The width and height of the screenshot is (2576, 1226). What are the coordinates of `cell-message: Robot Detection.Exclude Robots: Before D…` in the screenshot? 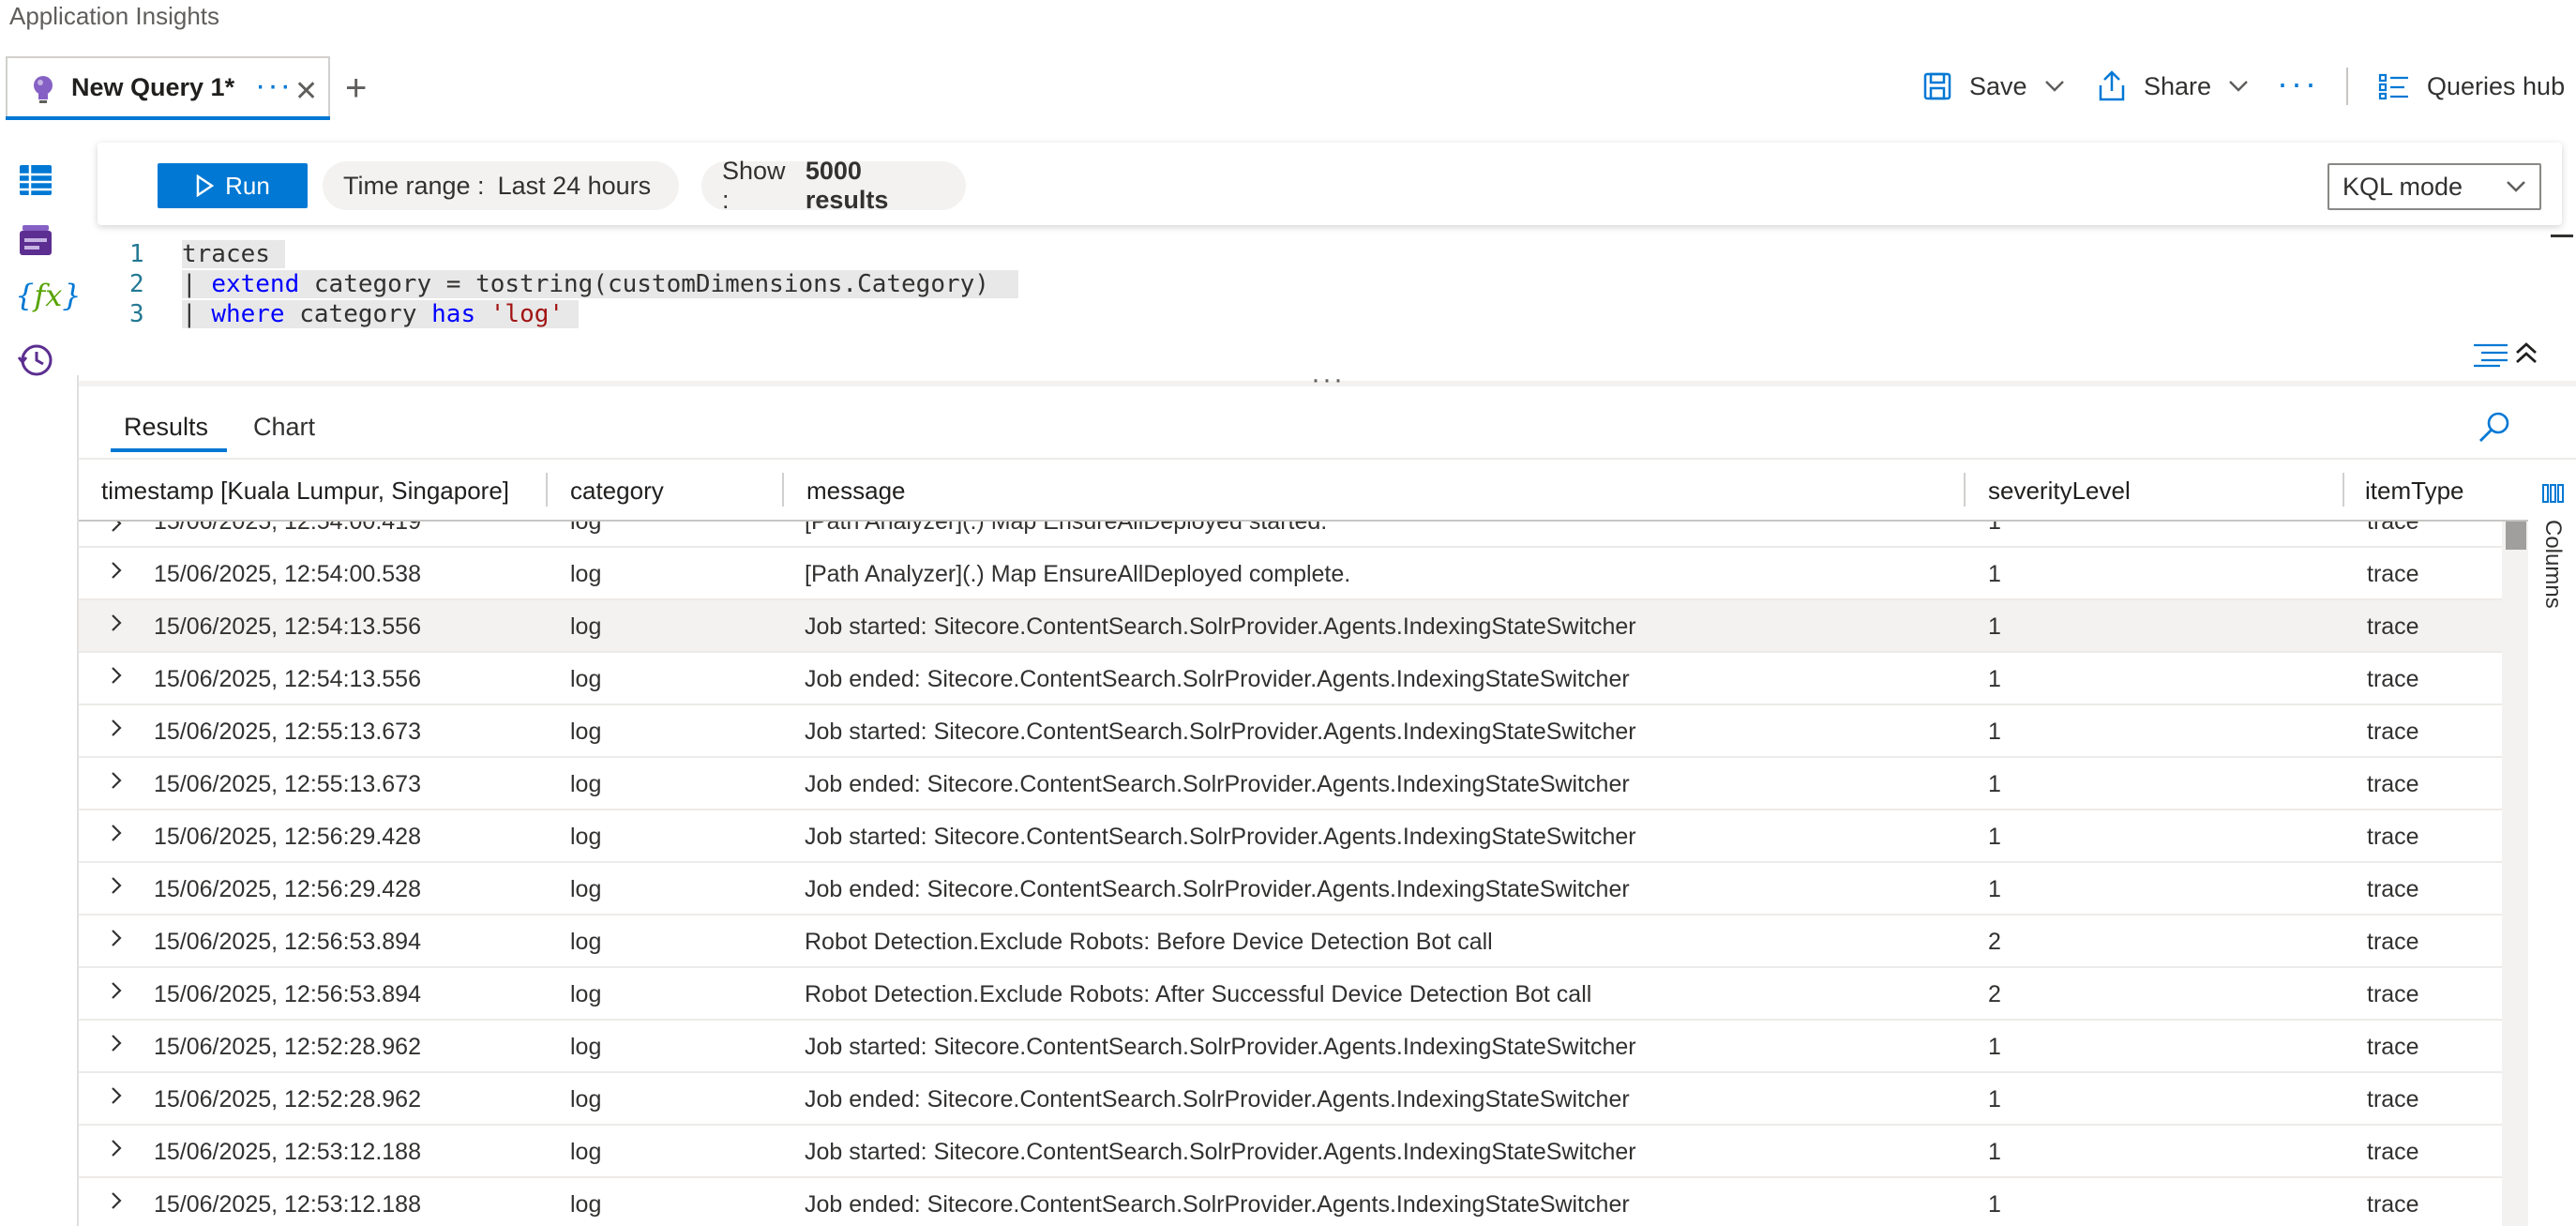 It's located at (1149, 942).